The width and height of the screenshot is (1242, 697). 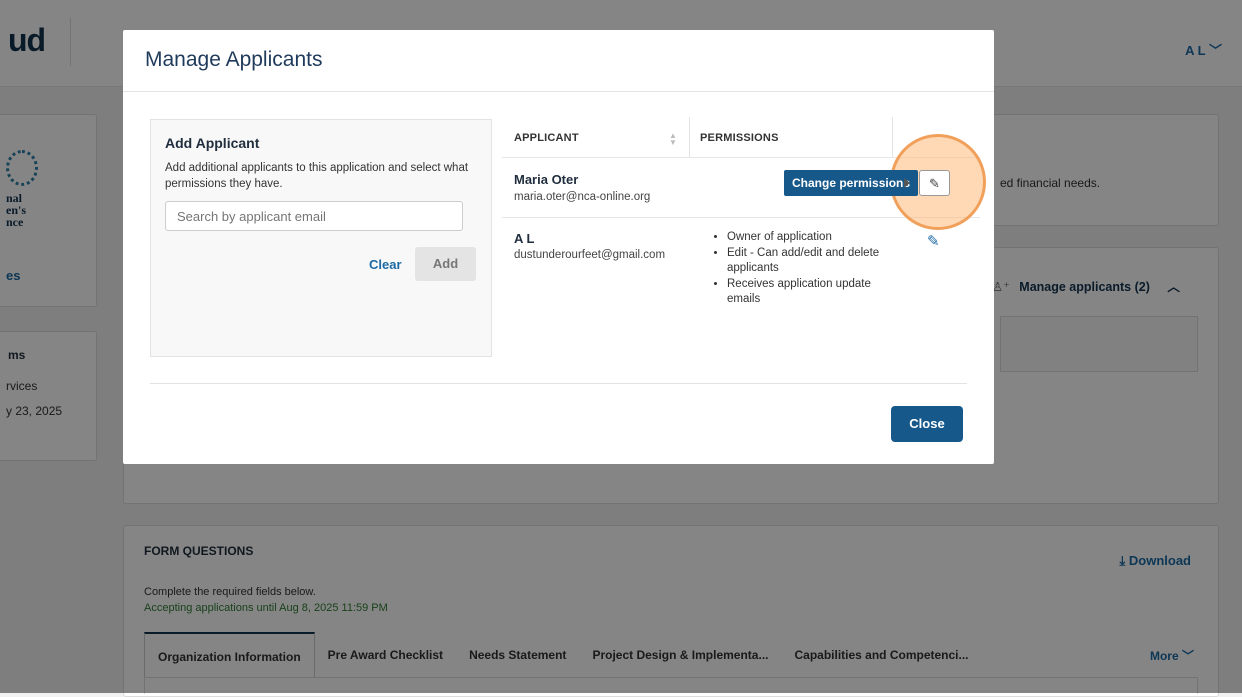 I want to click on applicant-column-header: APPLICANT, so click(x=546, y=138).